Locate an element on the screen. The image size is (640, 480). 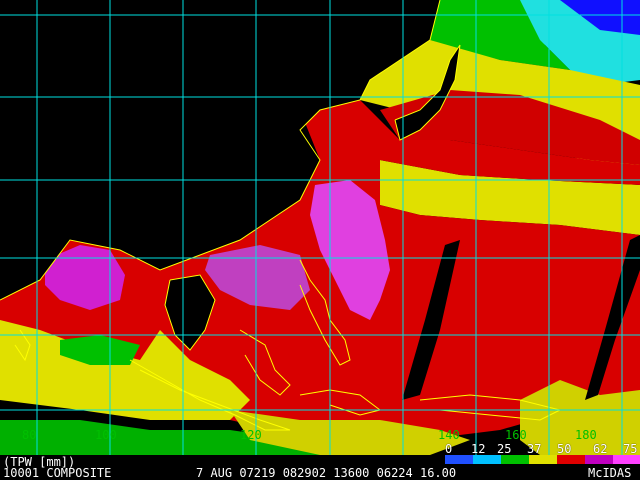
composite-label: 10001 COMPOSITE is located at coordinates (57, 473).